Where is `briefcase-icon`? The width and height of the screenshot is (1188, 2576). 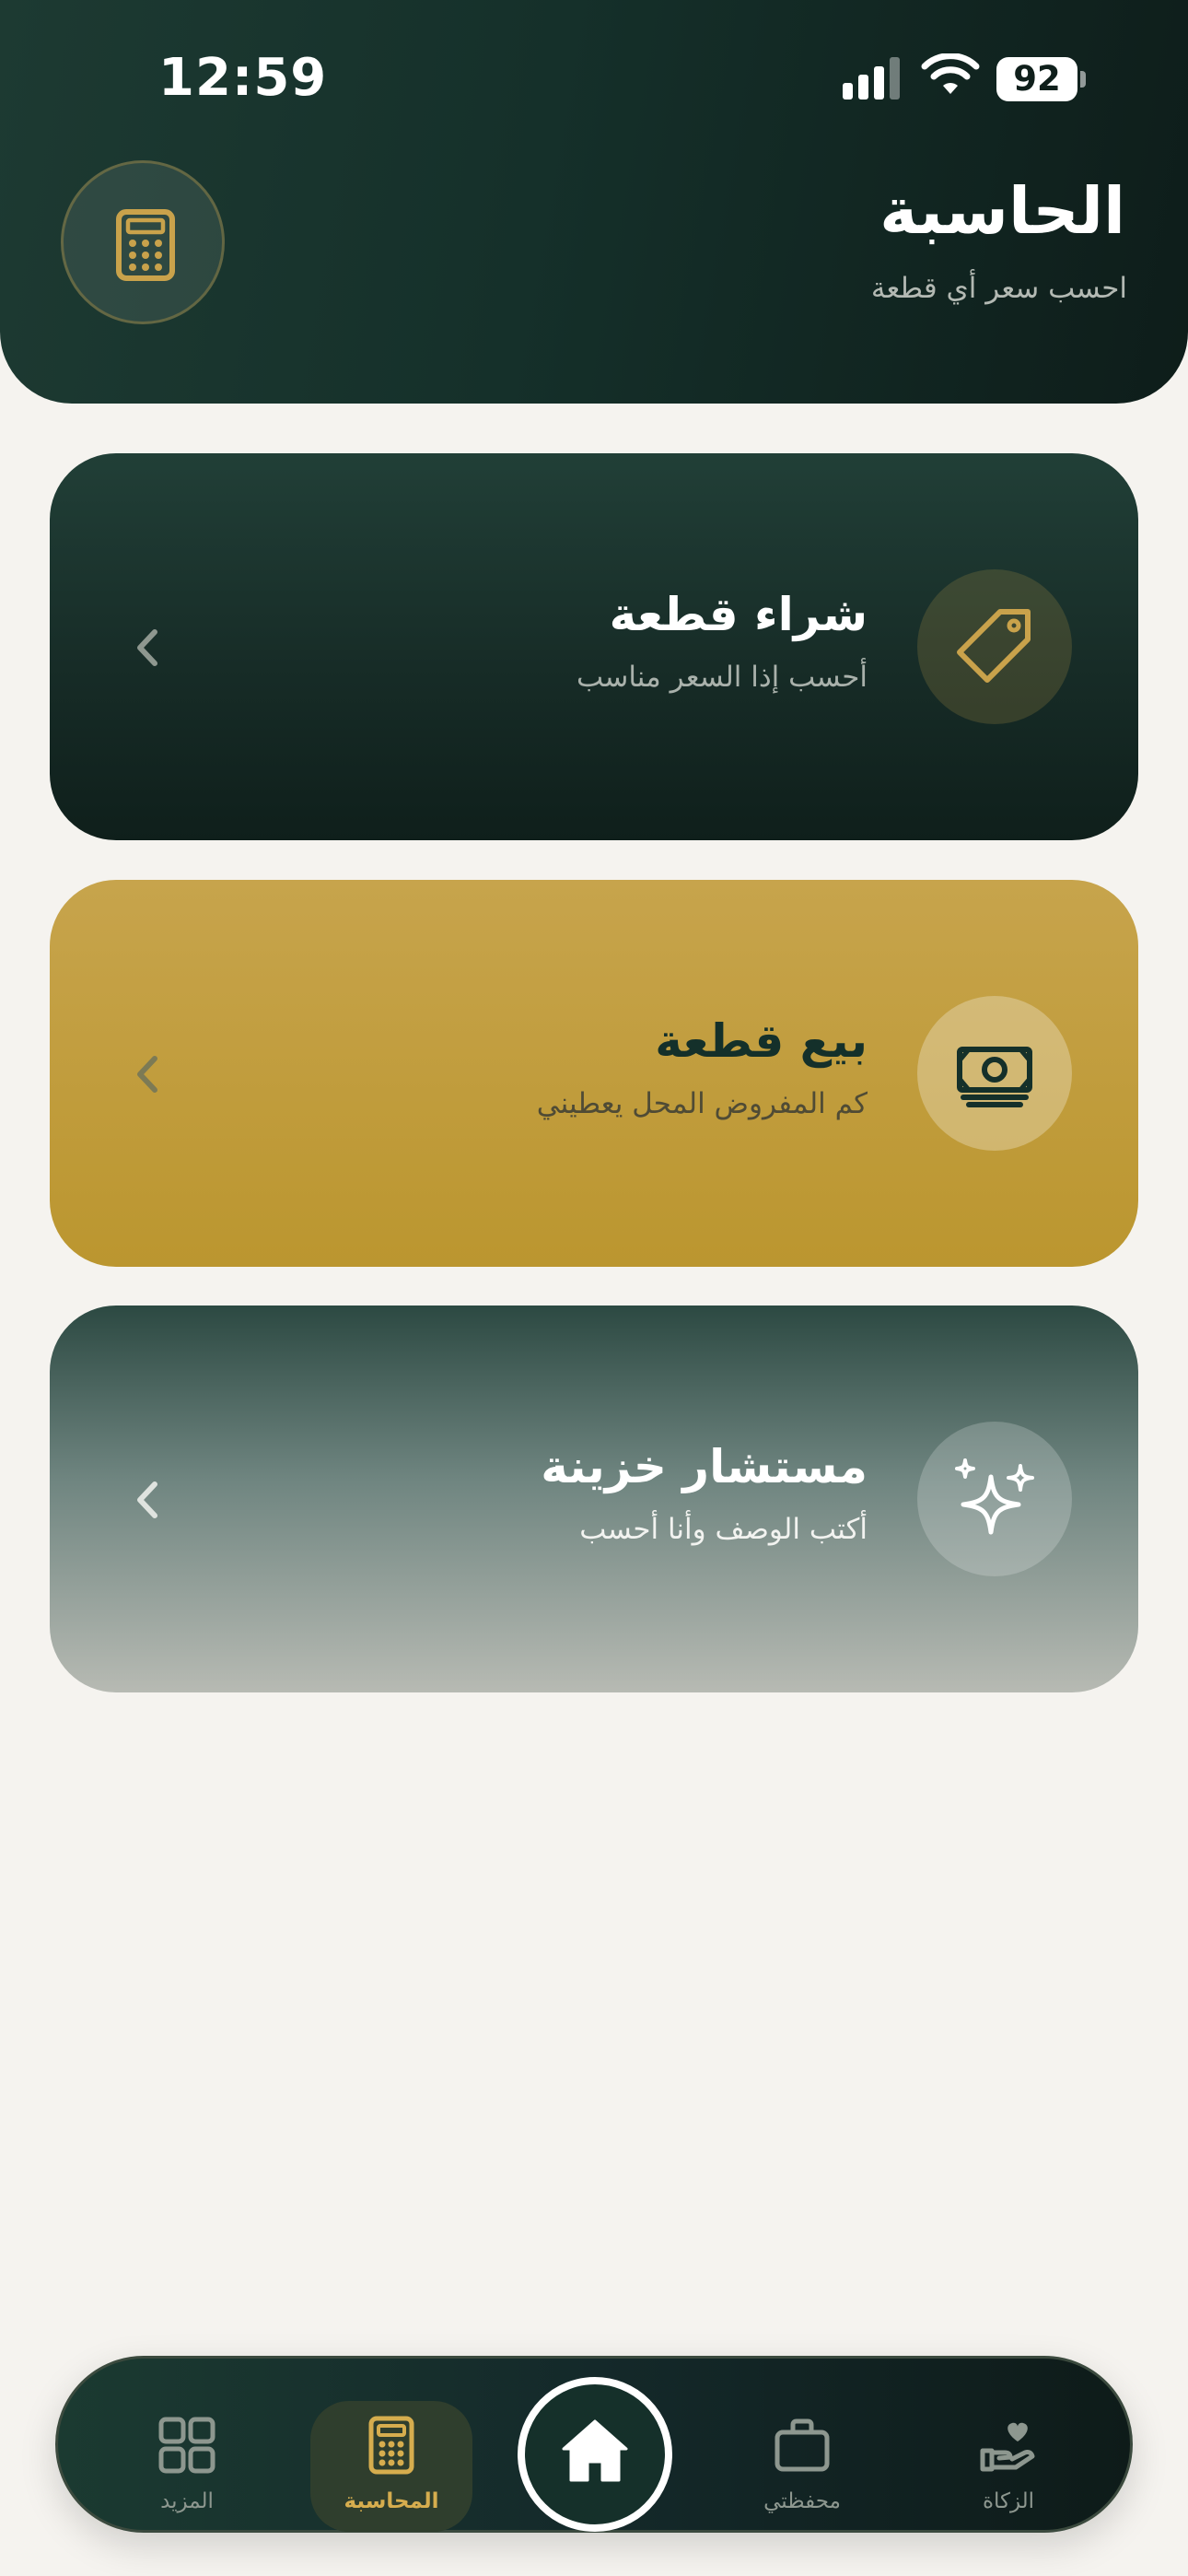 briefcase-icon is located at coordinates (802, 2445).